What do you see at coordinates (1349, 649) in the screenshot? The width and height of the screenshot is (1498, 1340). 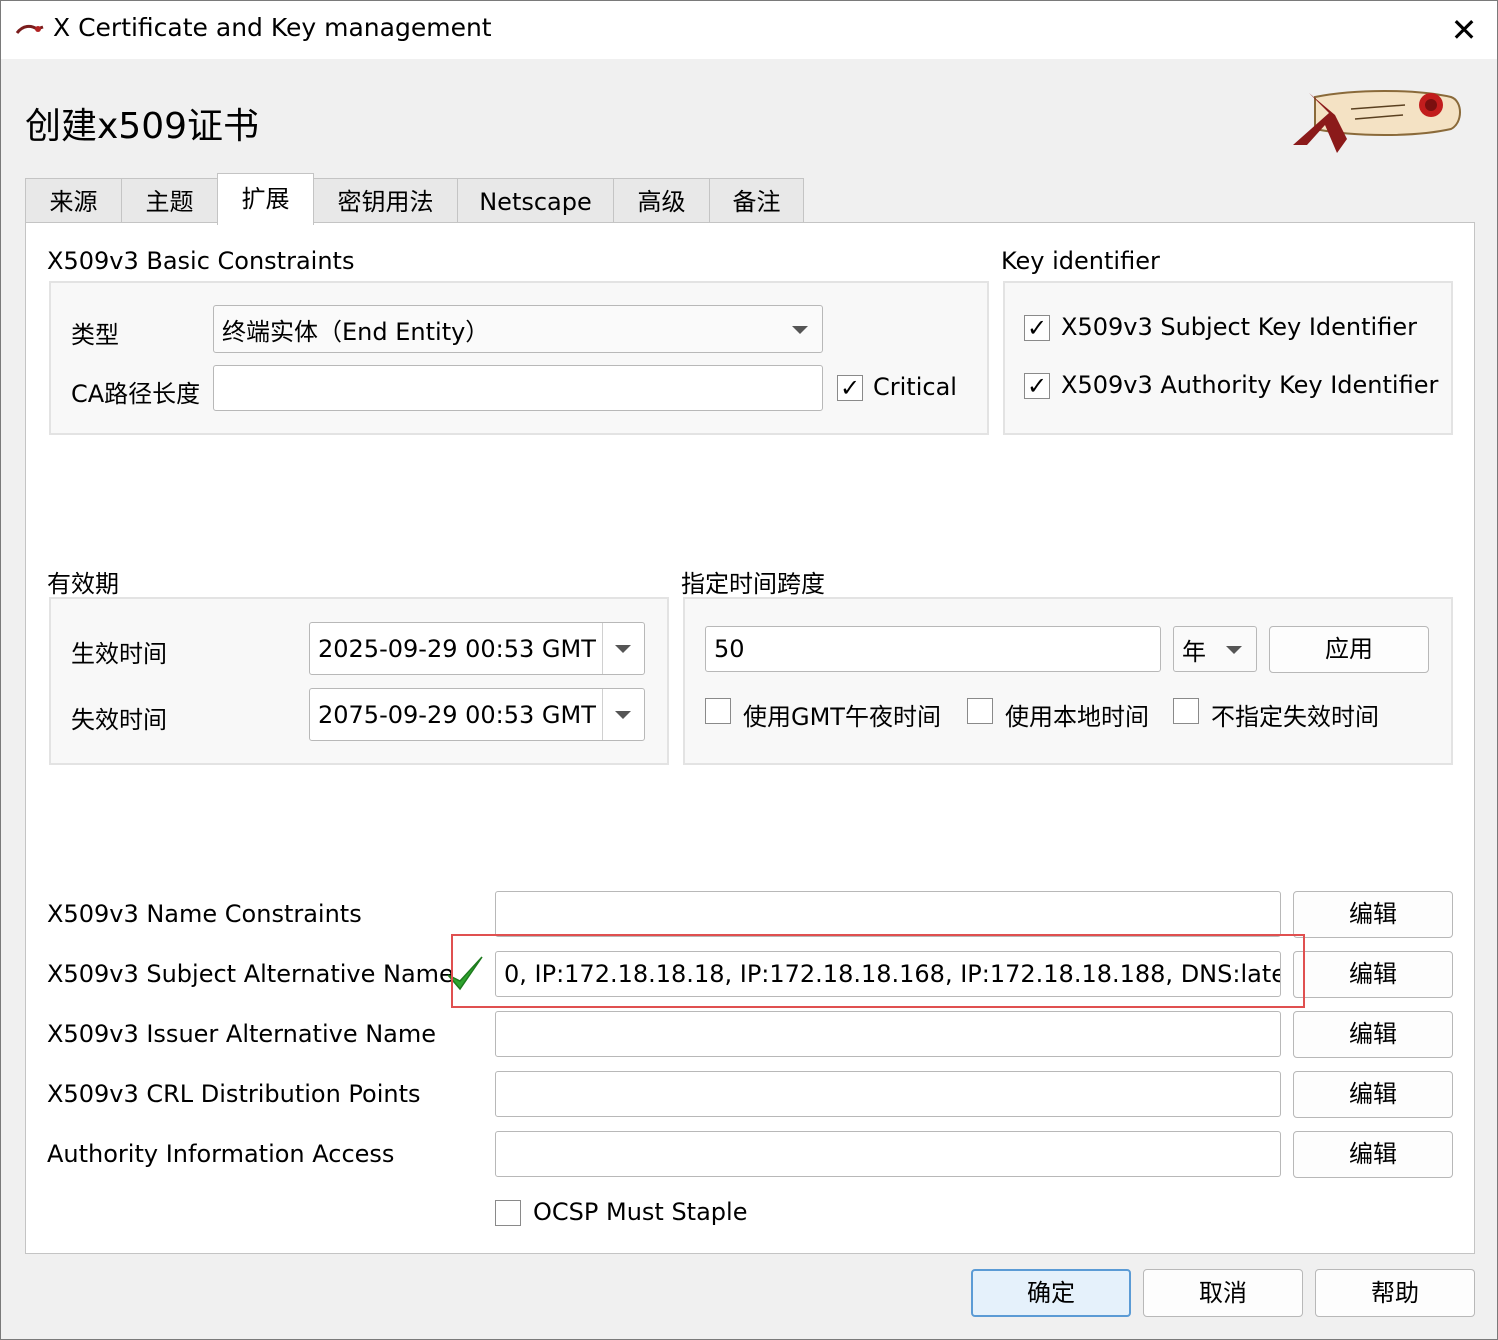 I see `apply-button: 应用` at bounding box center [1349, 649].